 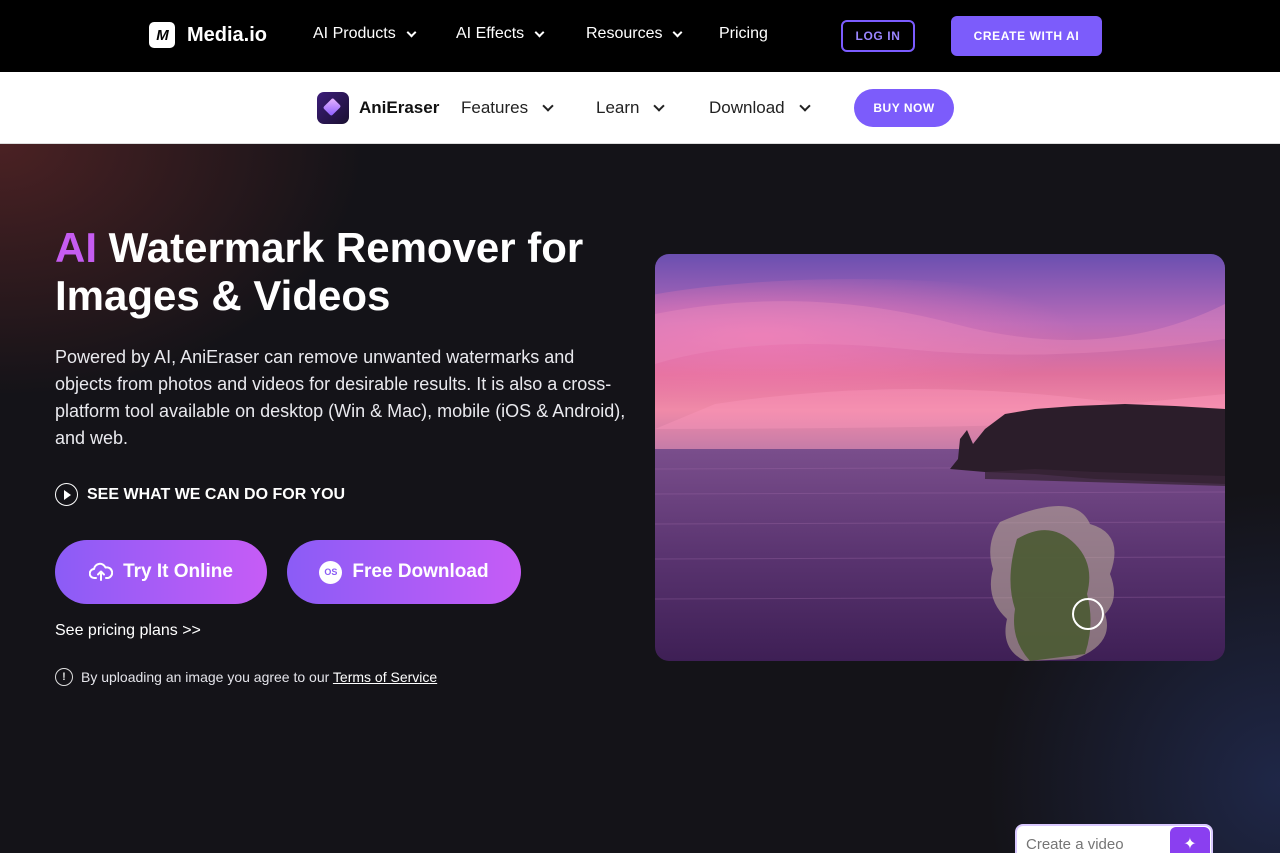 I want to click on subnav-item-features: Features, so click(x=508, y=108).